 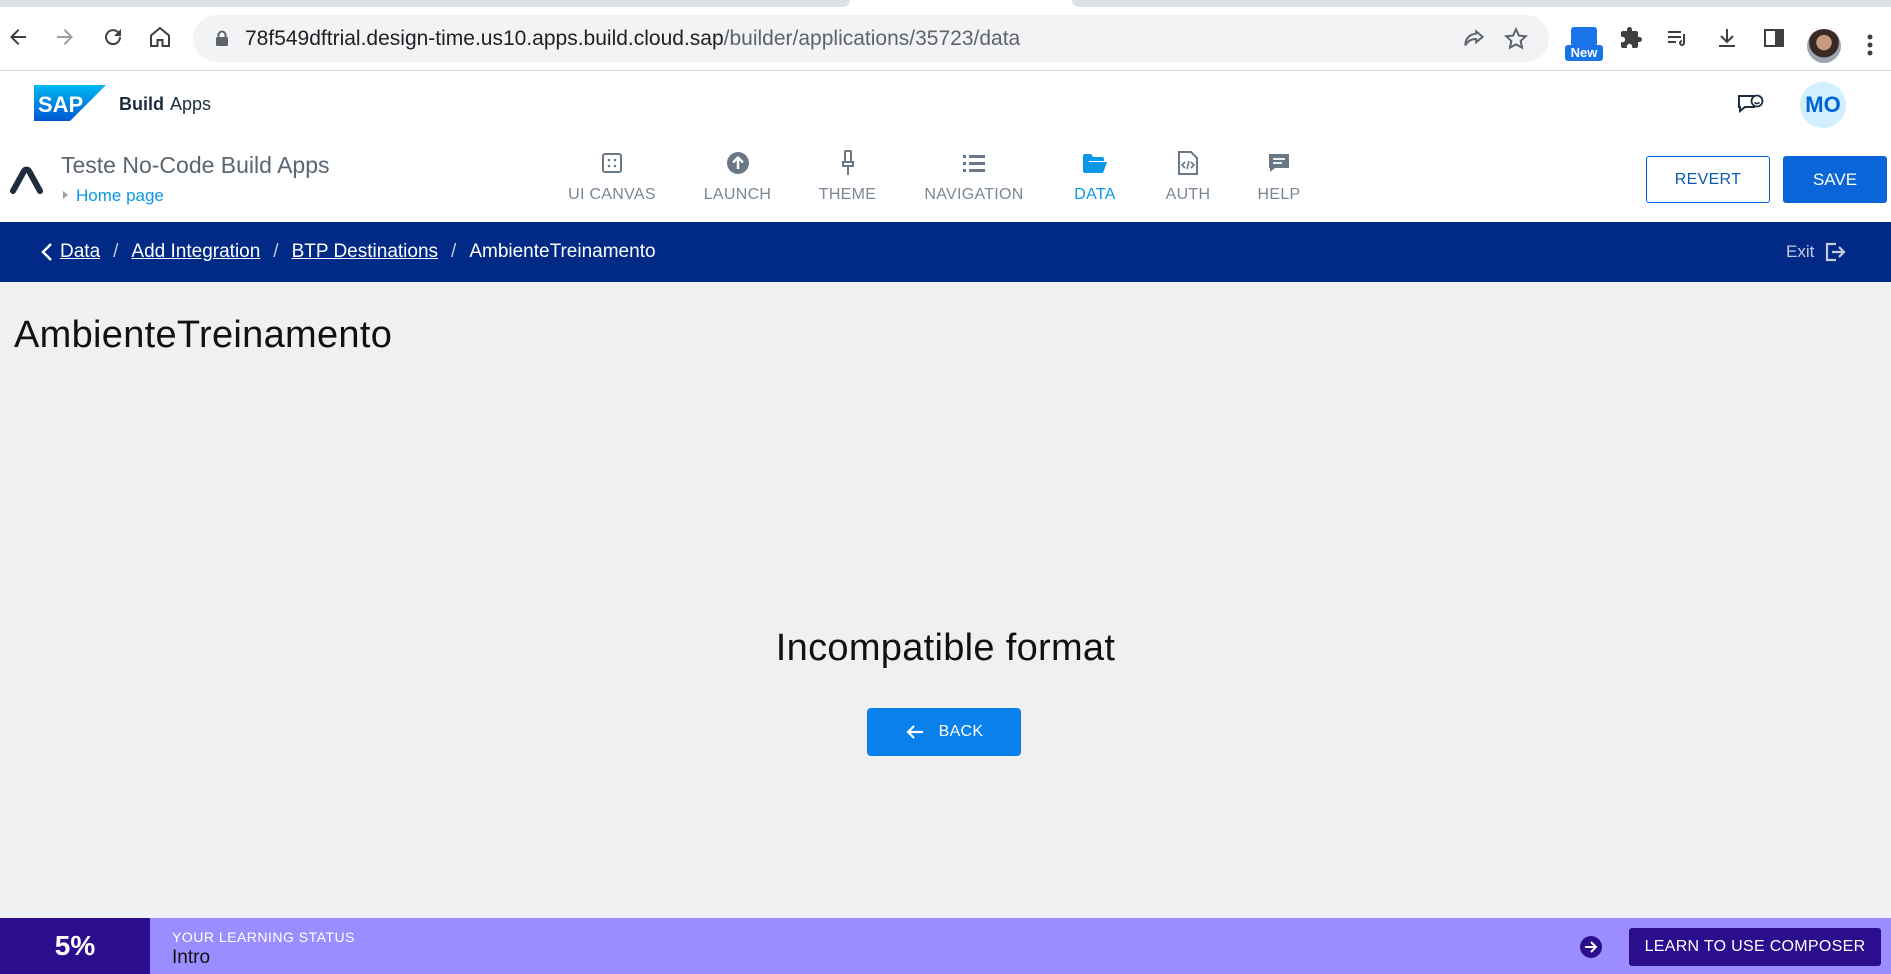 I want to click on breadcrumb-btp-destinations: BTP Destinations, so click(x=365, y=252).